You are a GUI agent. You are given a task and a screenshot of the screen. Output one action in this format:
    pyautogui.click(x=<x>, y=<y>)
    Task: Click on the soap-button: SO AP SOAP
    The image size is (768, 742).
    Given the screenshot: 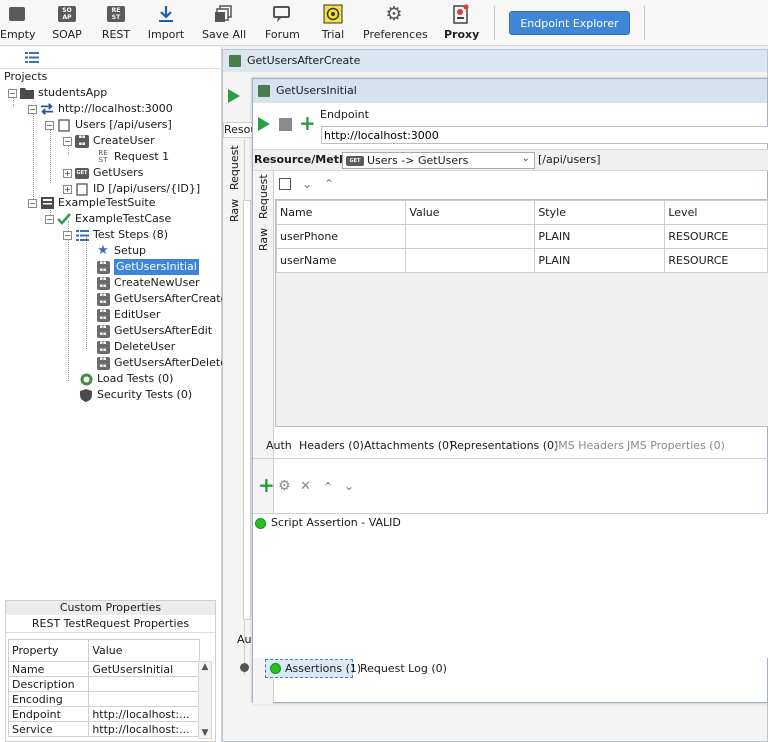 What is the action you would take?
    pyautogui.click(x=67, y=23)
    